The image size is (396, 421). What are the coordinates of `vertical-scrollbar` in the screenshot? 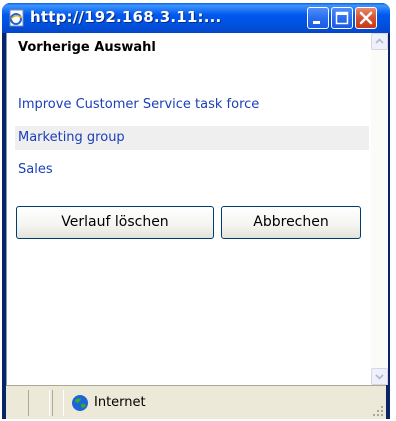 It's located at (379, 209).